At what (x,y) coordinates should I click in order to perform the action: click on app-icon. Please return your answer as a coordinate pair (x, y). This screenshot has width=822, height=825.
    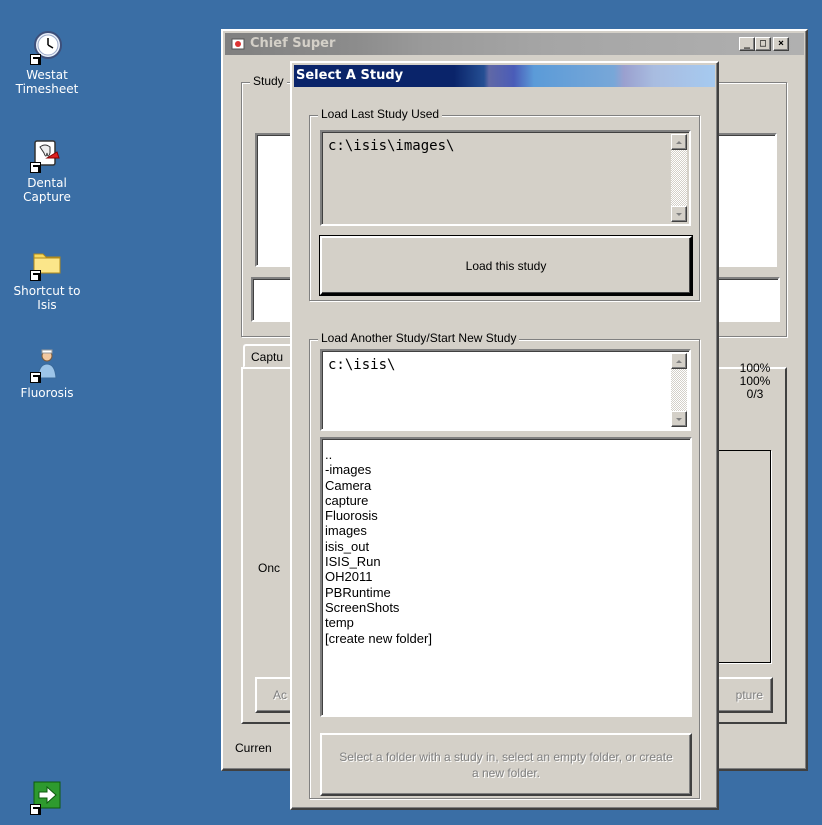
    Looking at the image, I should click on (238, 44).